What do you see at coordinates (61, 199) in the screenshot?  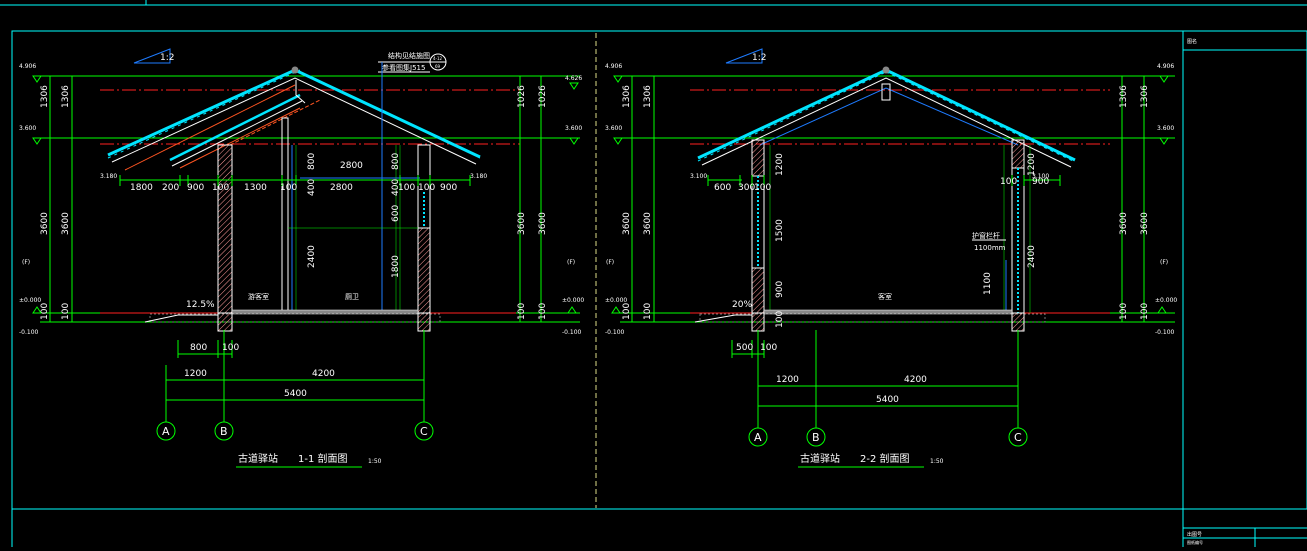 I see `vdim-chain-left` at bounding box center [61, 199].